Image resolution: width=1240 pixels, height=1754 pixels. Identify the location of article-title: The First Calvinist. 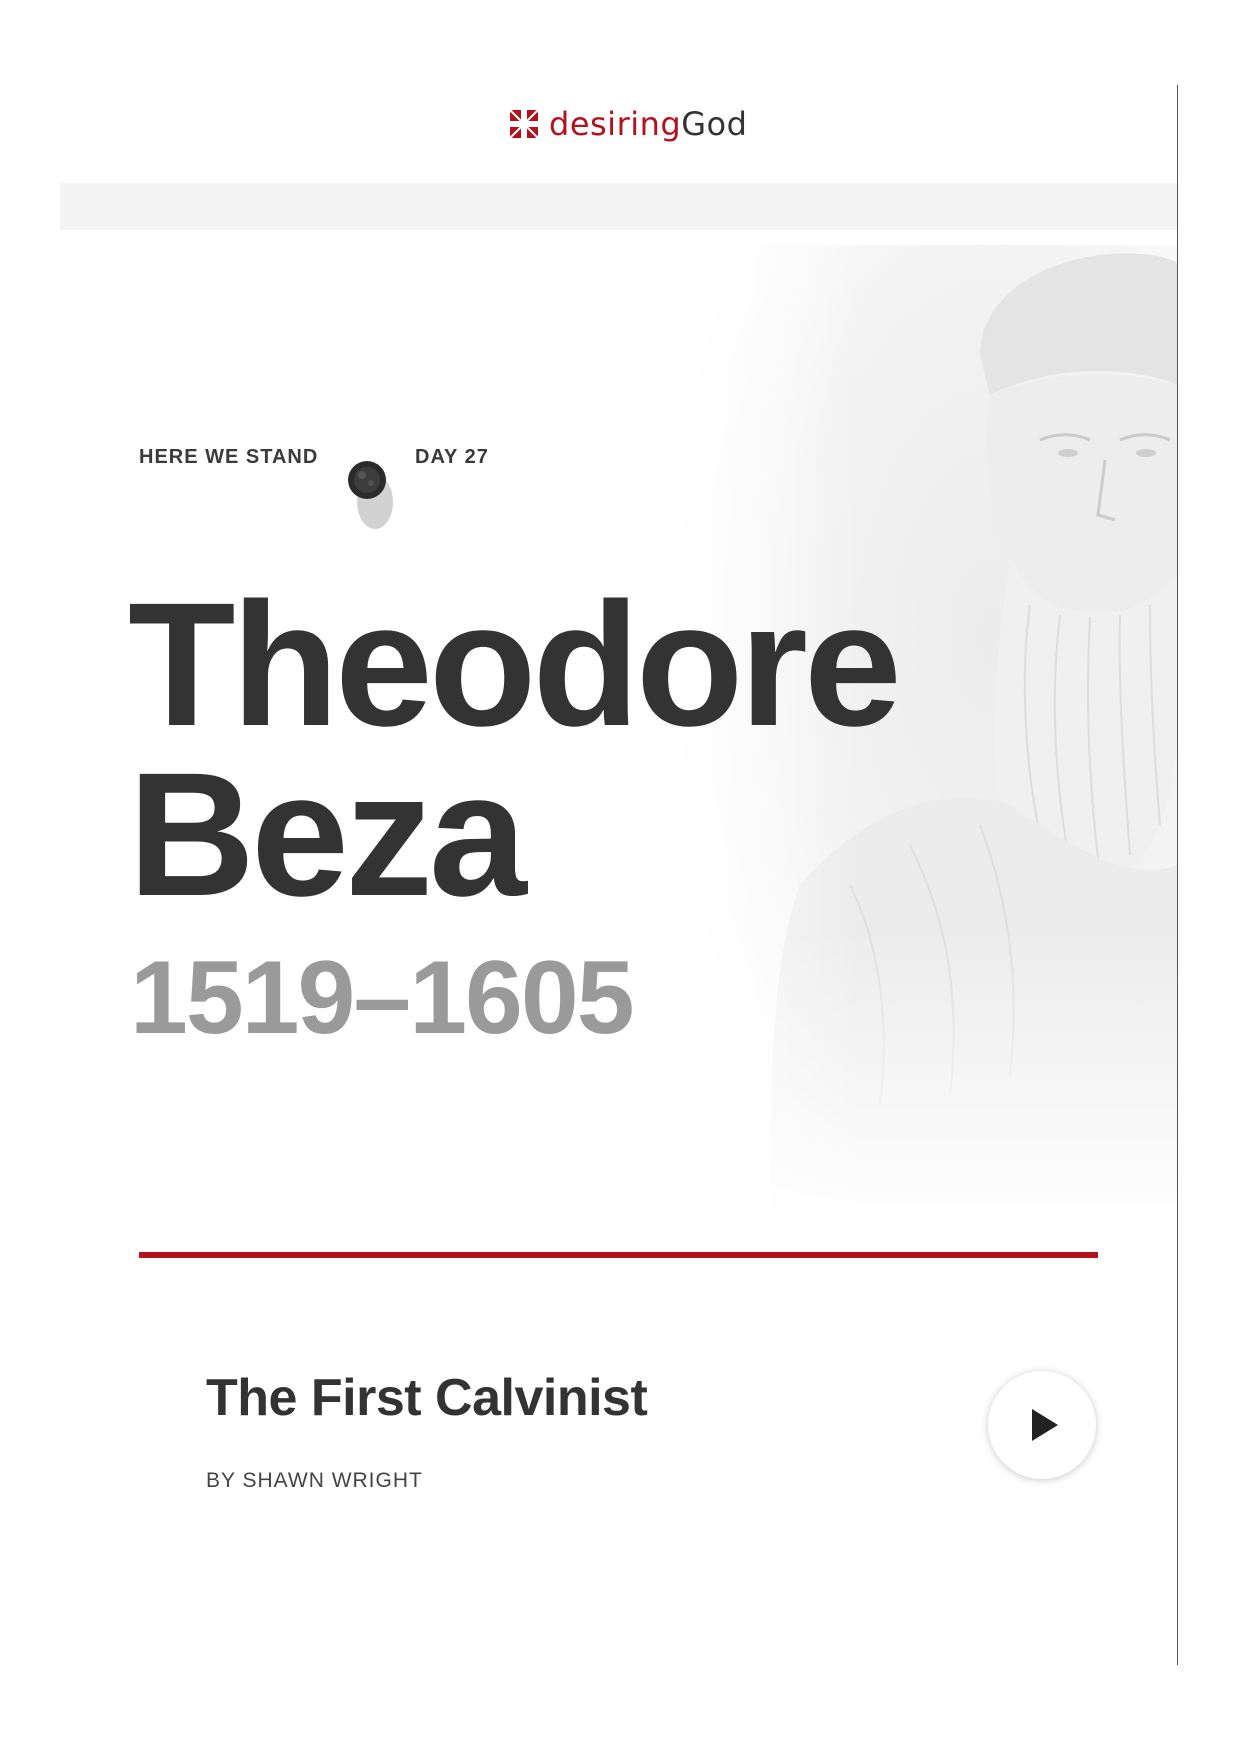
(427, 1398).